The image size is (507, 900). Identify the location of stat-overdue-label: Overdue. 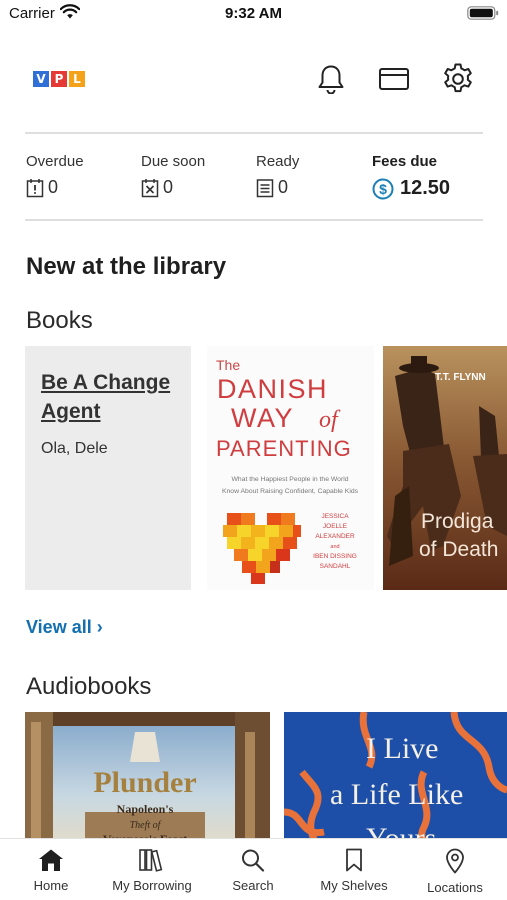
(55, 161).